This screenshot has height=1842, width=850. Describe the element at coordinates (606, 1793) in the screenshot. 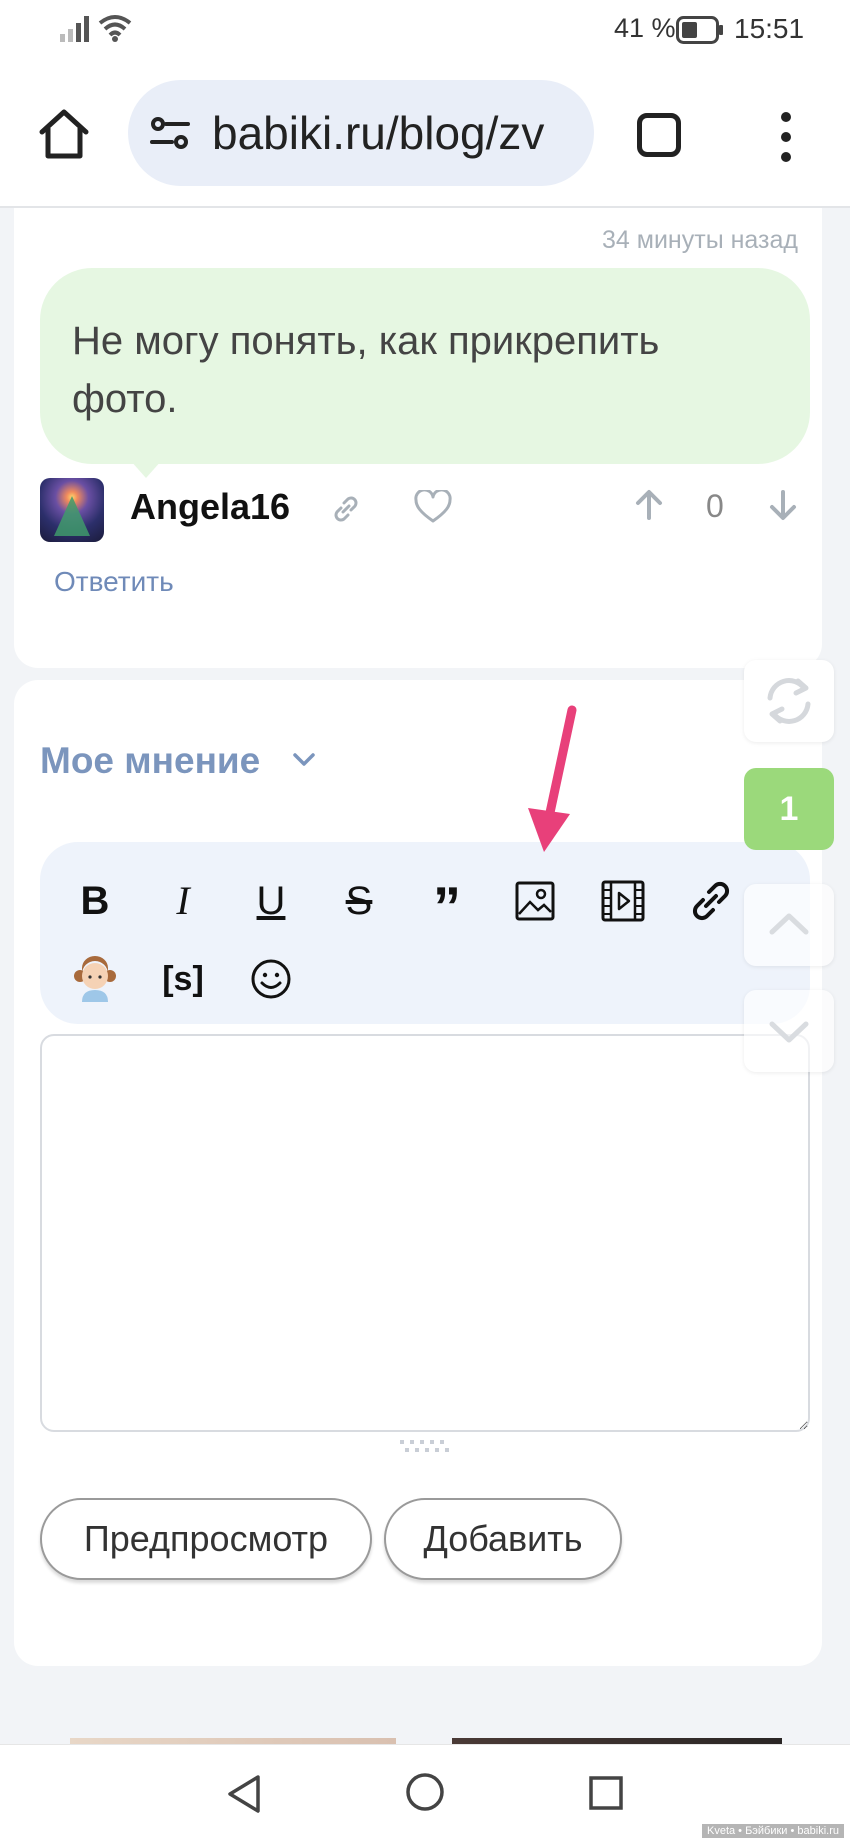

I see `recents-icon` at that location.